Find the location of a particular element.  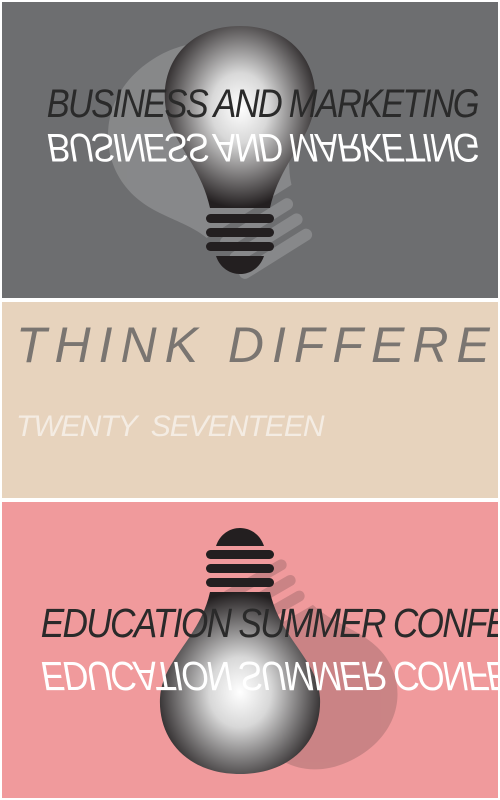

bottom-mirrored-headline: EDUCATION SUMMER CONFERENCE is located at coordinates (269, 676).